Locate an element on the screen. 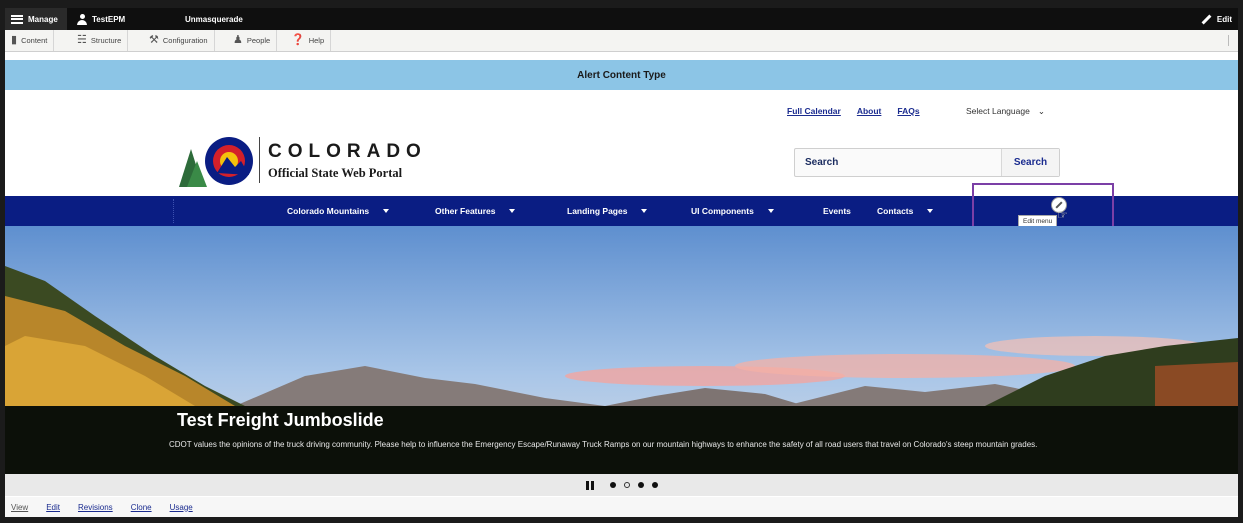 Image resolution: width=1243 pixels, height=523 pixels. full-calendar-link: Full Calendar is located at coordinates (814, 112).